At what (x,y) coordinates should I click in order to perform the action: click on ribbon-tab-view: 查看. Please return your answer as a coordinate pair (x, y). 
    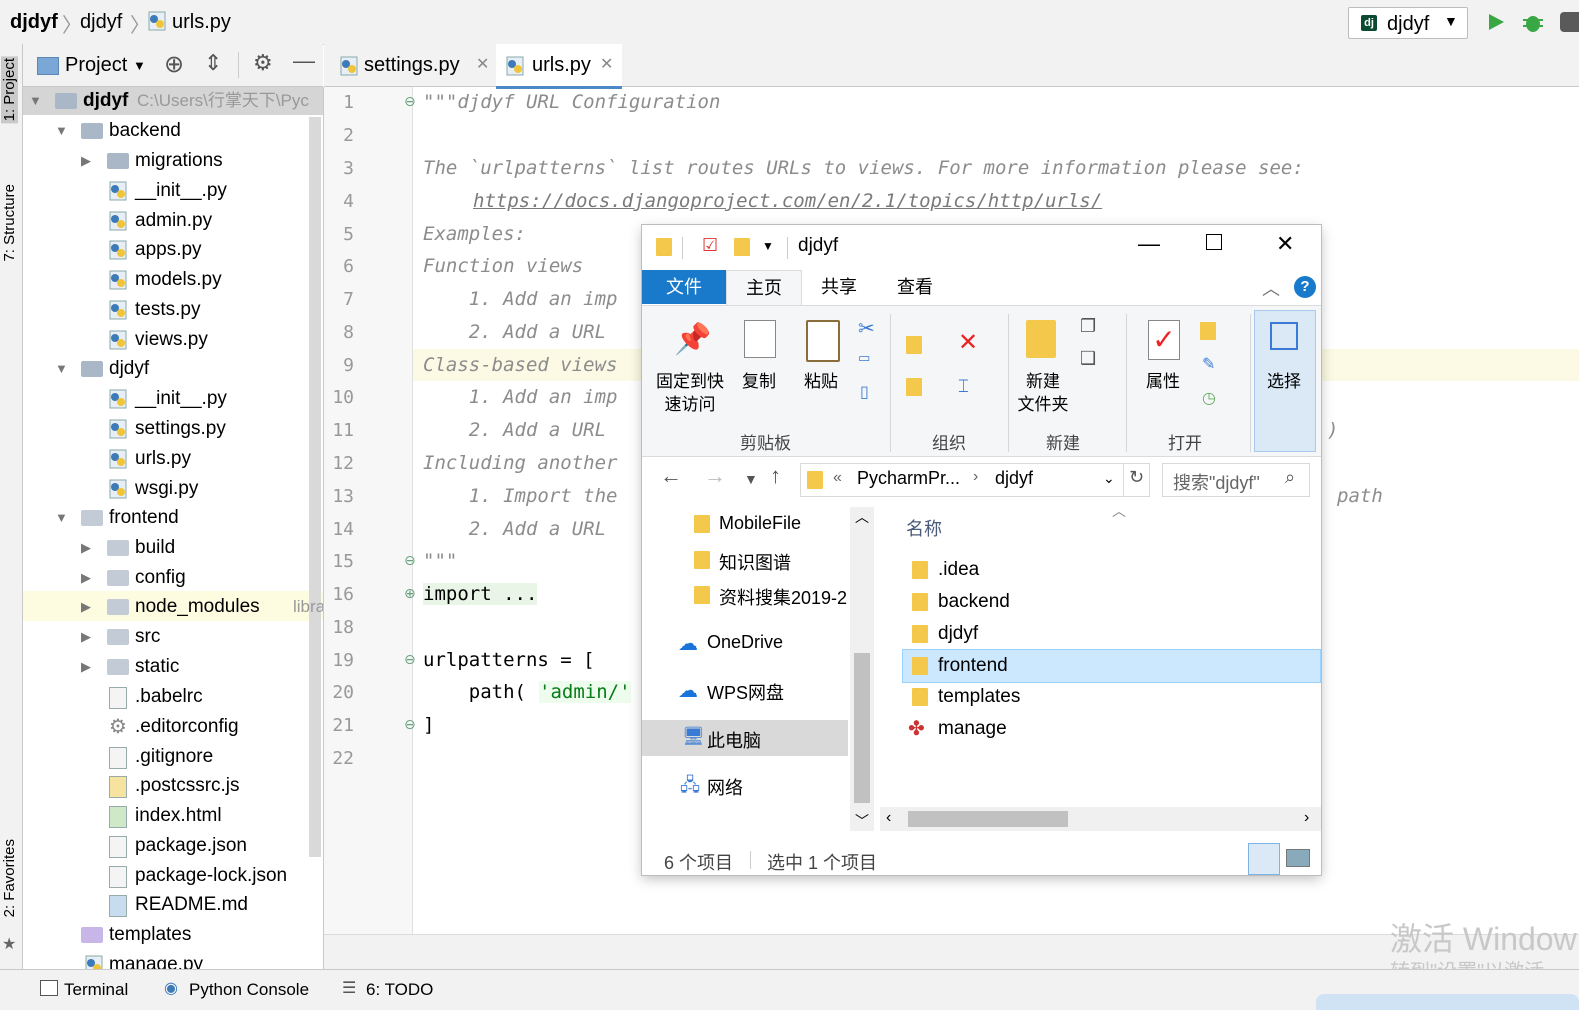
    Looking at the image, I should click on (915, 287).